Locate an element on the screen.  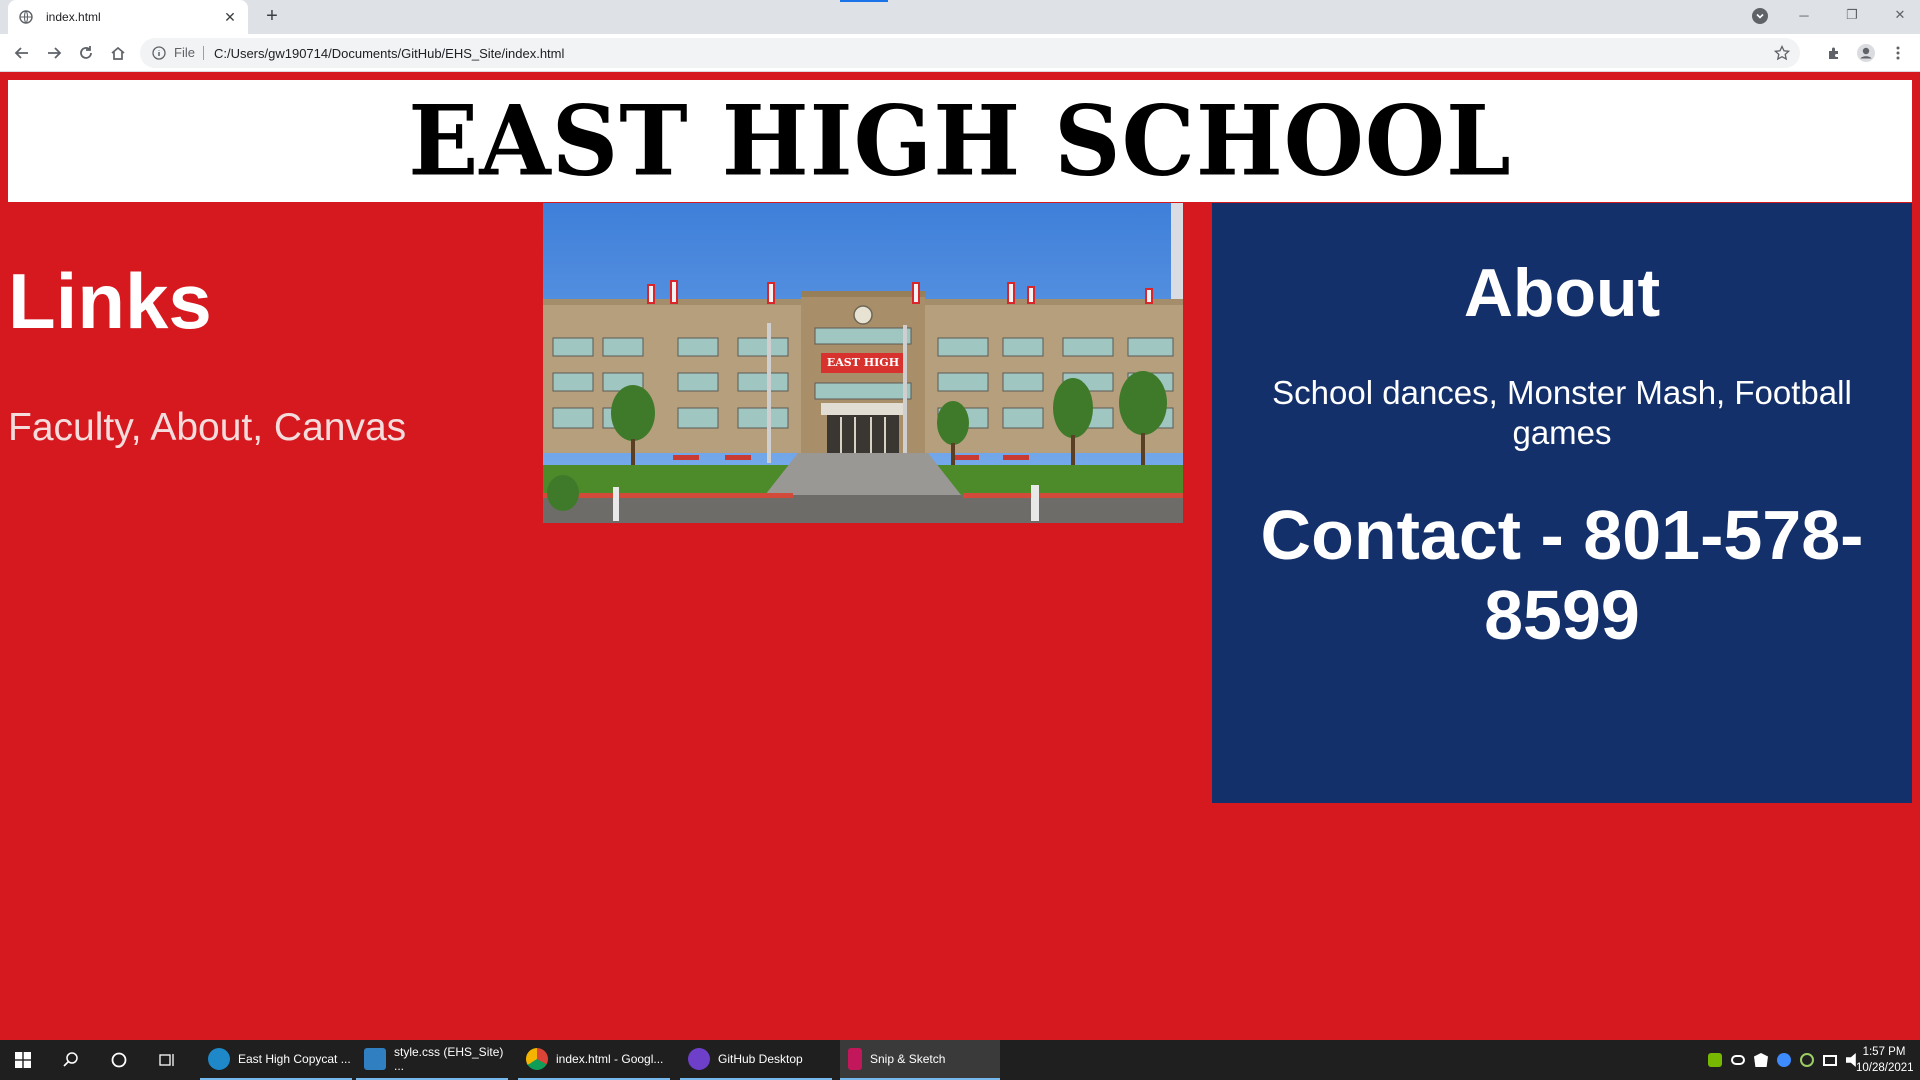
site-title: EAST HIGH SCHOOL is located at coordinates (960, 141).